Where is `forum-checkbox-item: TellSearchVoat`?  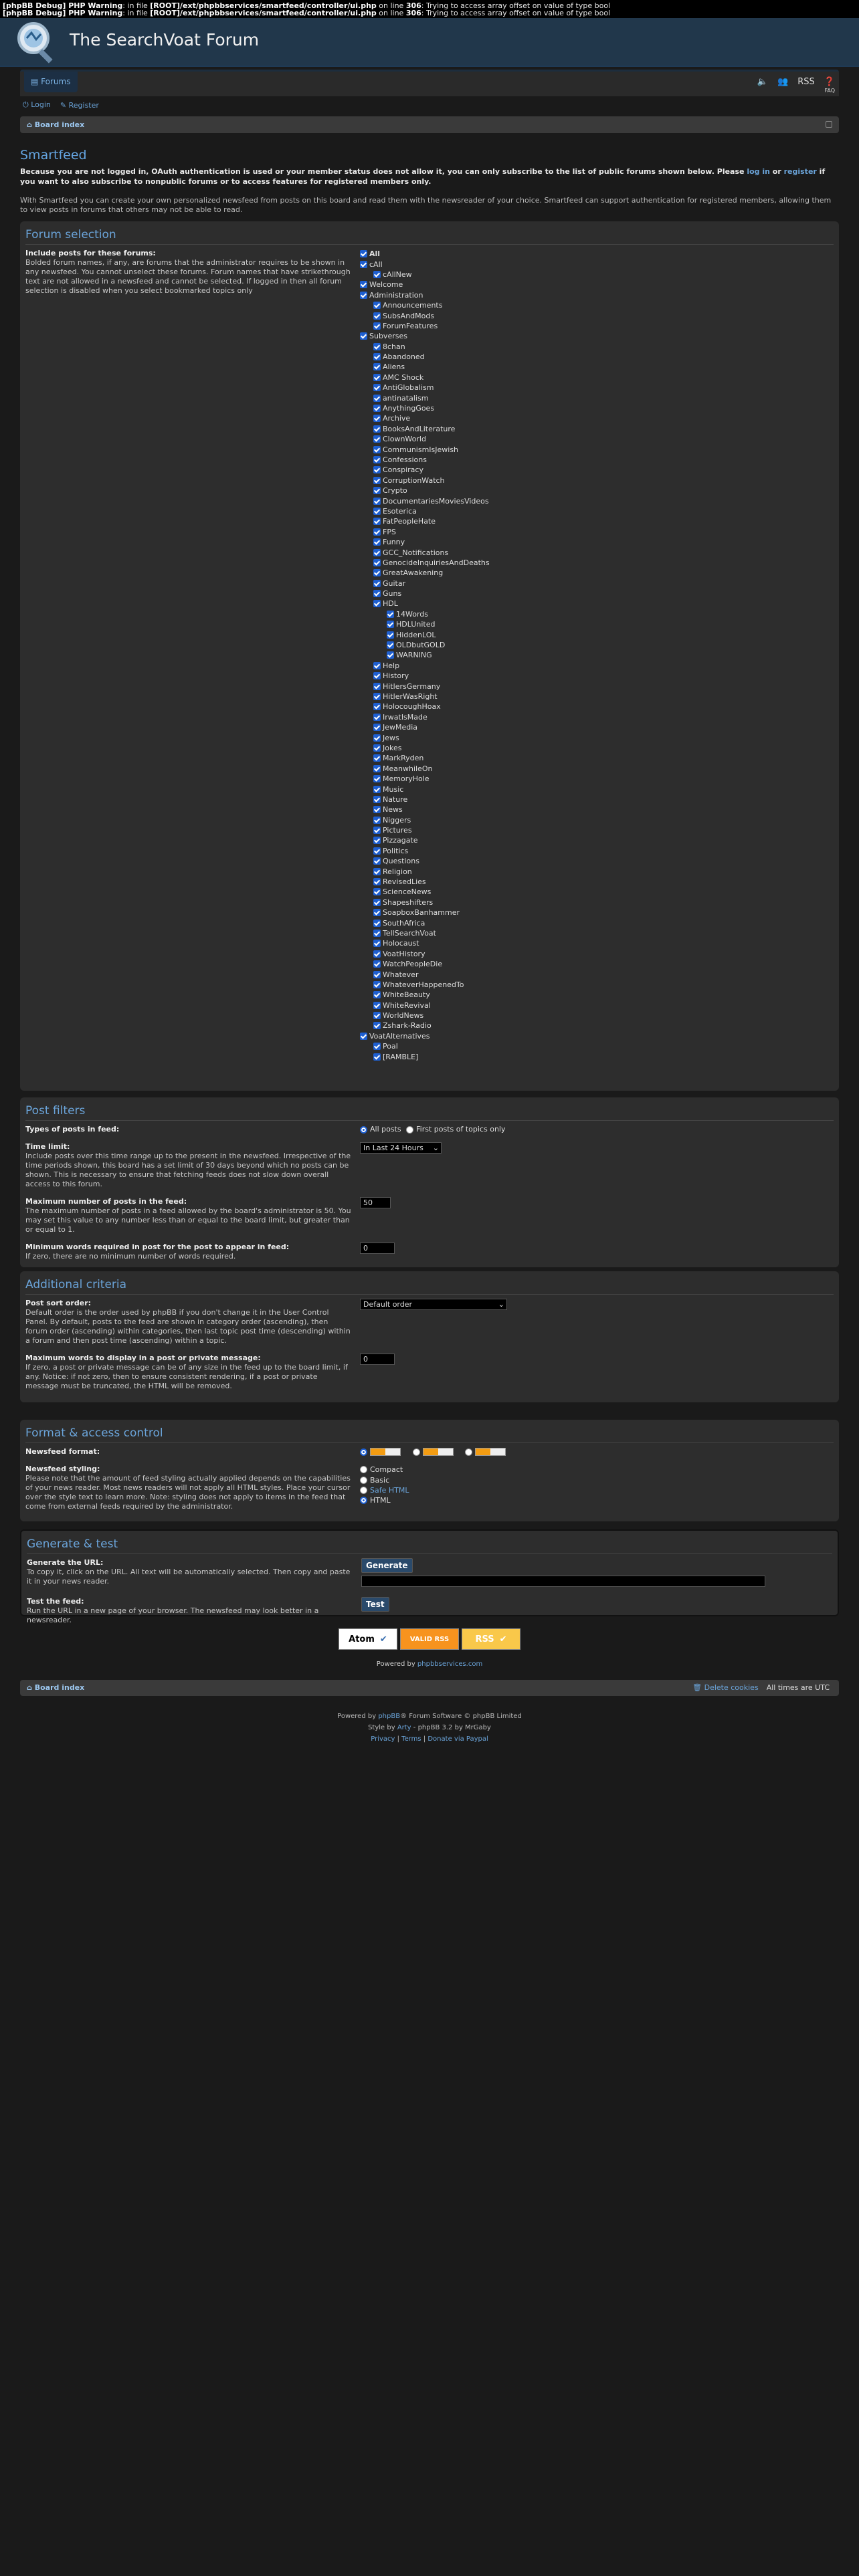
forum-checkbox-item: TellSearchVoat is located at coordinates (597, 933).